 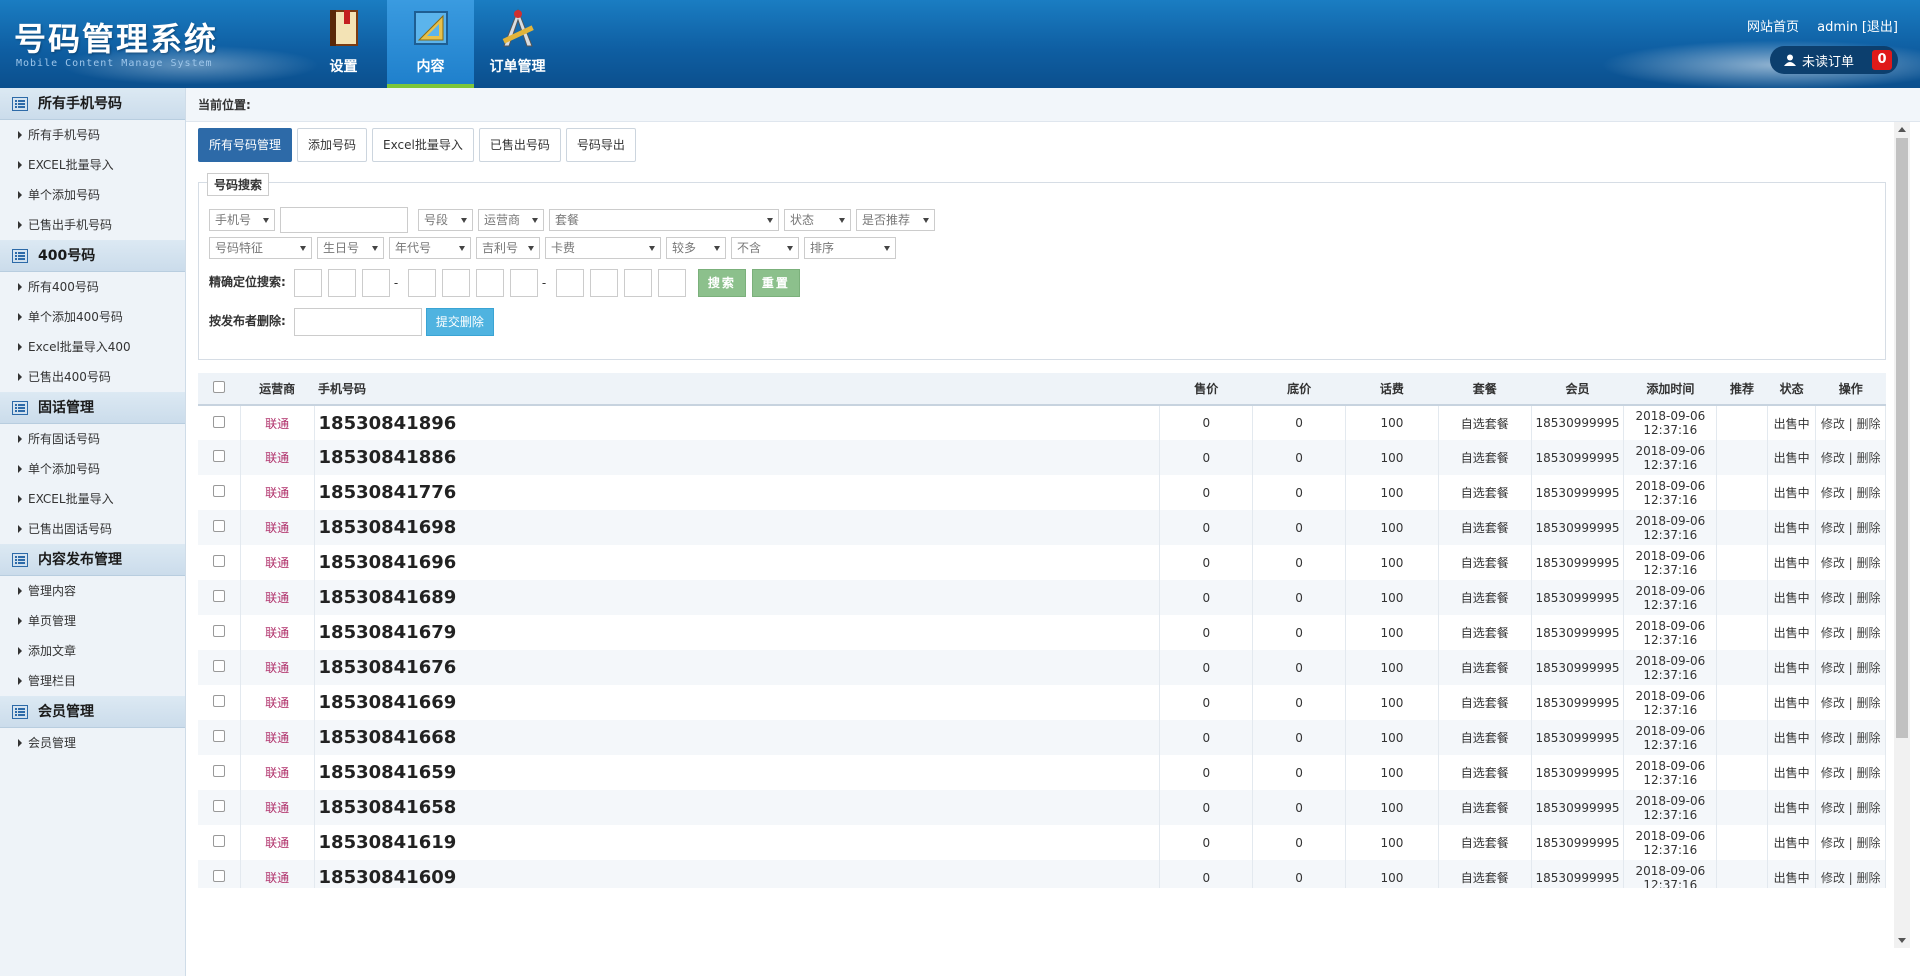 What do you see at coordinates (765, 248) in the screenshot?
I see `exclude-select: 不含` at bounding box center [765, 248].